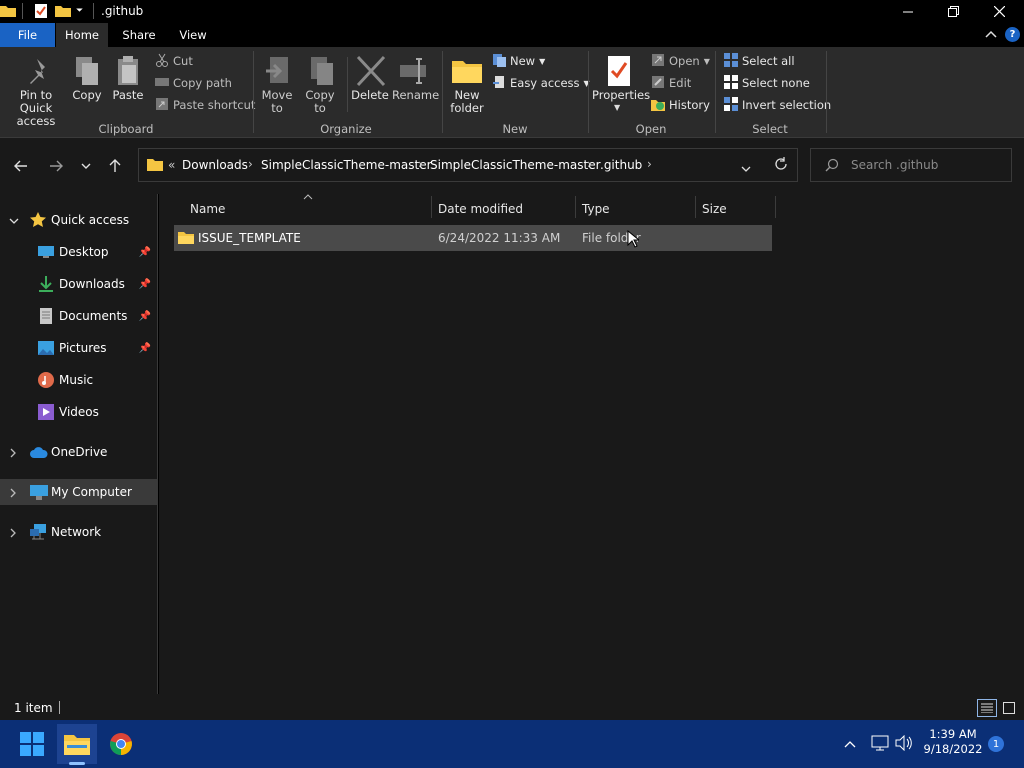 The height and width of the screenshot is (768, 1024). What do you see at coordinates (596, 209) in the screenshot?
I see `column-header-type: Type` at bounding box center [596, 209].